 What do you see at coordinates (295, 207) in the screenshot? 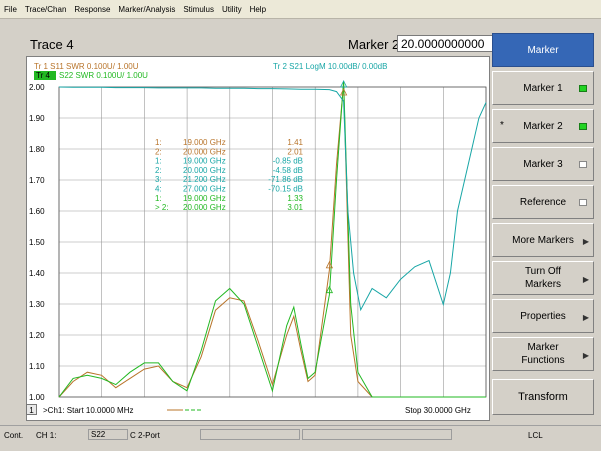
I see `marker-row-value: 3.01` at bounding box center [295, 207].